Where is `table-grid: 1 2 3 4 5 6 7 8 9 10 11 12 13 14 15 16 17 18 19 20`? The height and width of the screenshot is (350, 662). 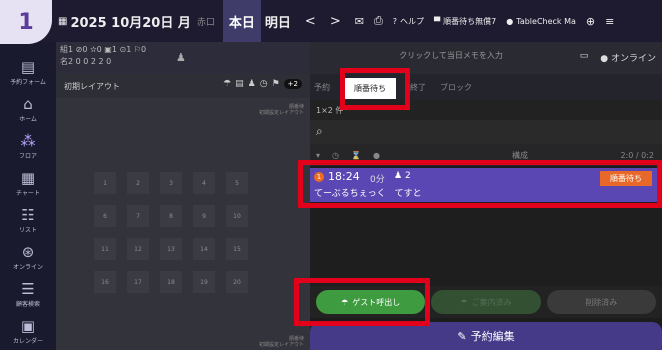
table-grid: 1 2 3 4 5 6 7 8 9 10 11 12 13 14 15 16 17 18 19 20 is located at coordinates (171, 232).